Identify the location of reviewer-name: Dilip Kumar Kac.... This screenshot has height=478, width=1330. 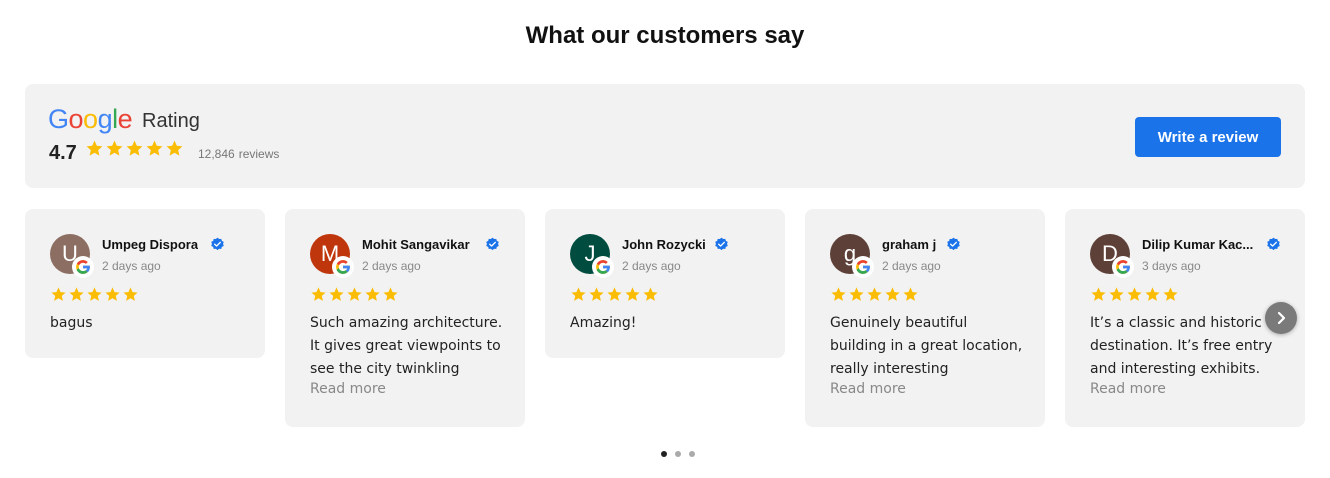
(1198, 244).